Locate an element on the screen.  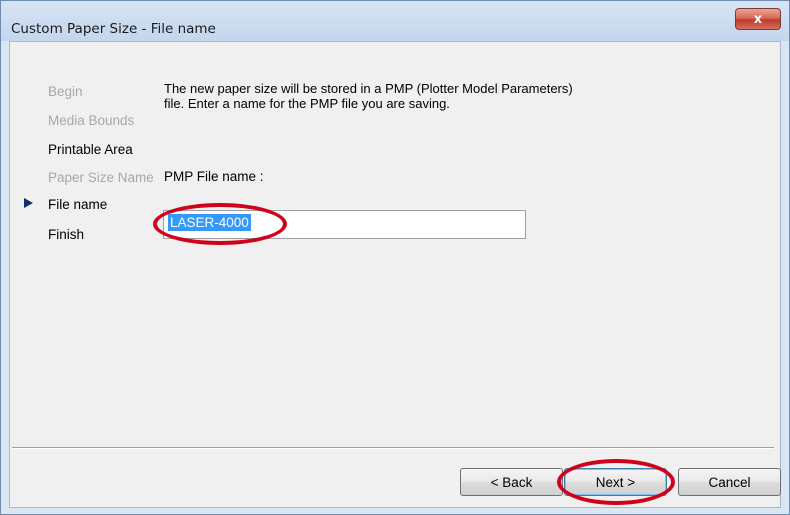
step-finish: Finish is located at coordinates (66, 234).